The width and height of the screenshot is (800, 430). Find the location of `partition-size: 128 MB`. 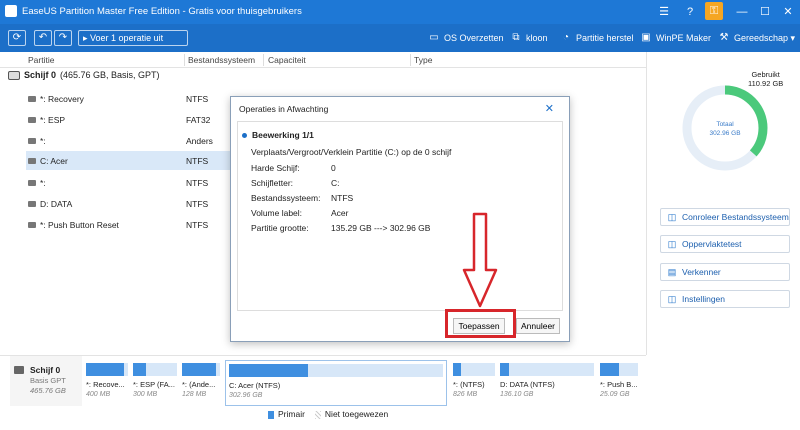

partition-size: 128 MB is located at coordinates (194, 394).